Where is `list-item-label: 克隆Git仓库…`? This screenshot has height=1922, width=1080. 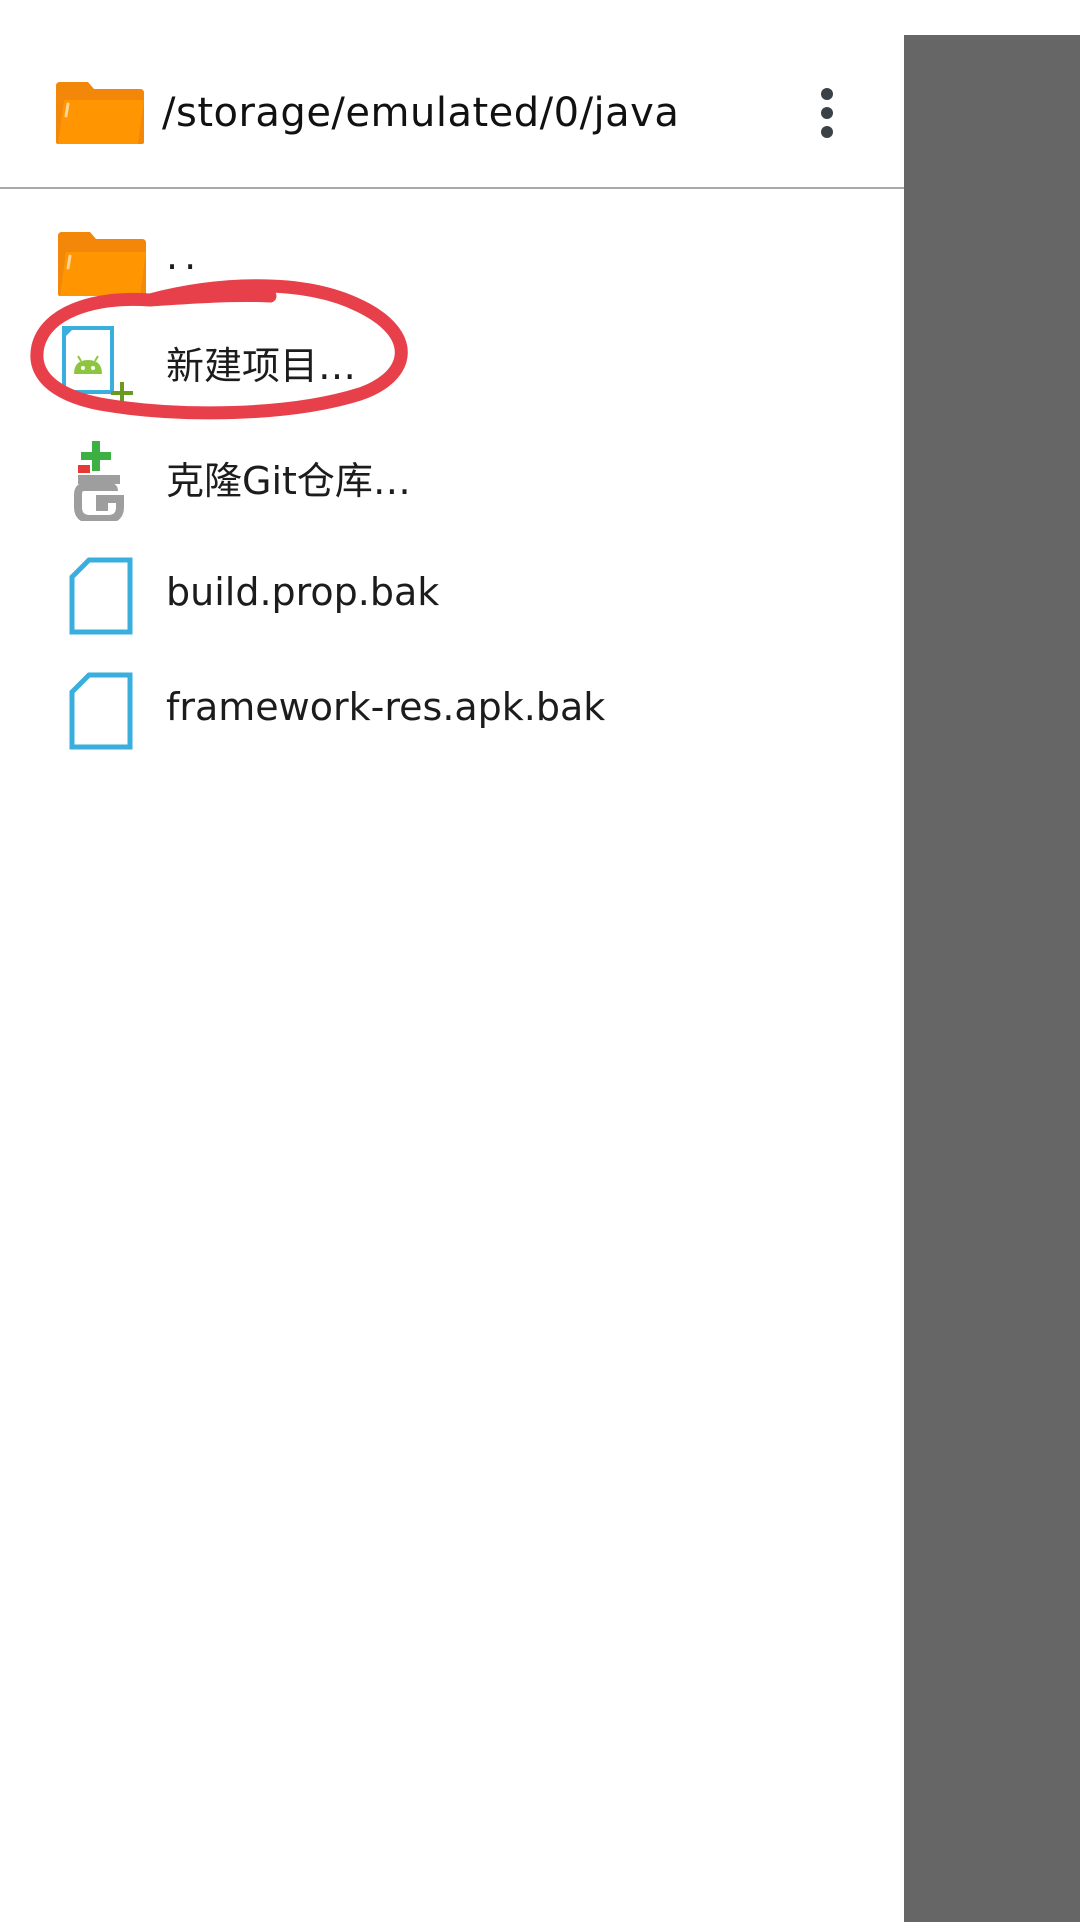
list-item-label: 克隆Git仓库… is located at coordinates (288, 480).